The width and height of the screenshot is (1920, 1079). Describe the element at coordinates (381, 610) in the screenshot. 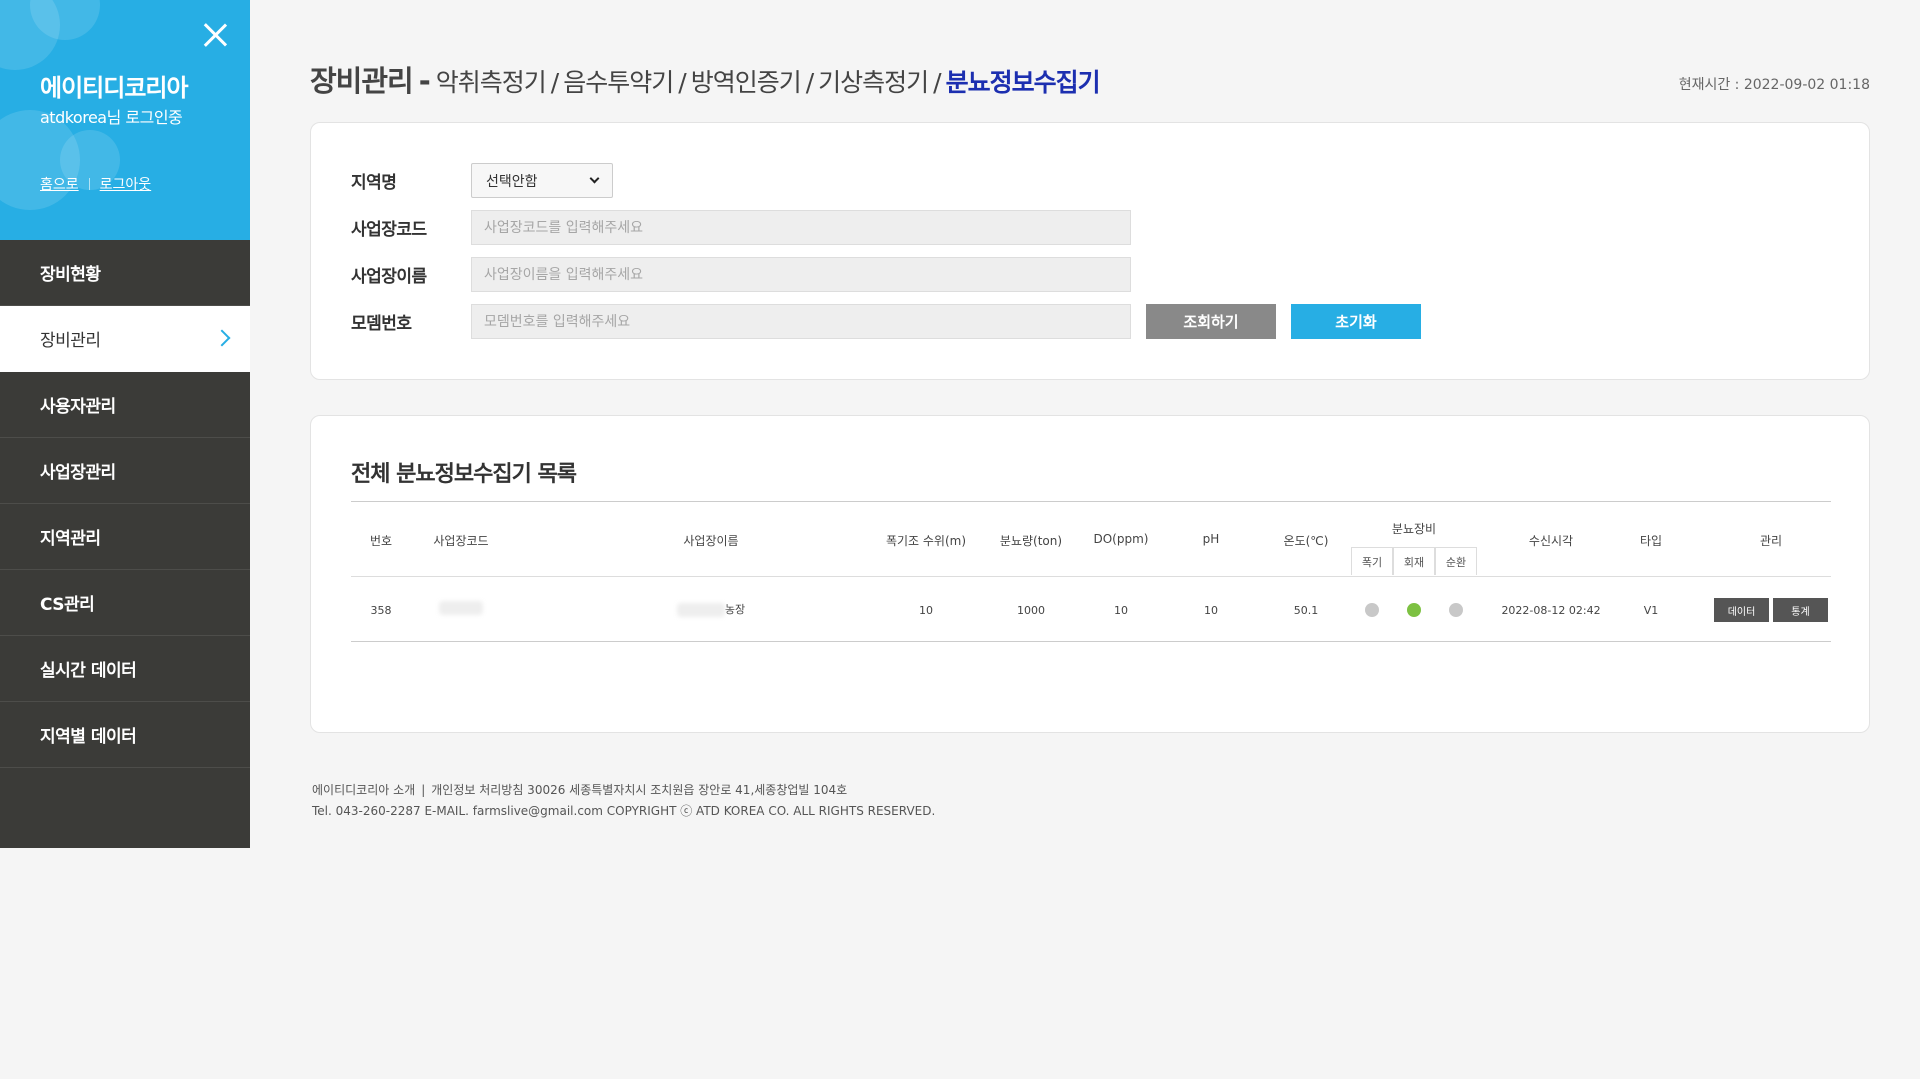

I see `cell-no: 358` at that location.